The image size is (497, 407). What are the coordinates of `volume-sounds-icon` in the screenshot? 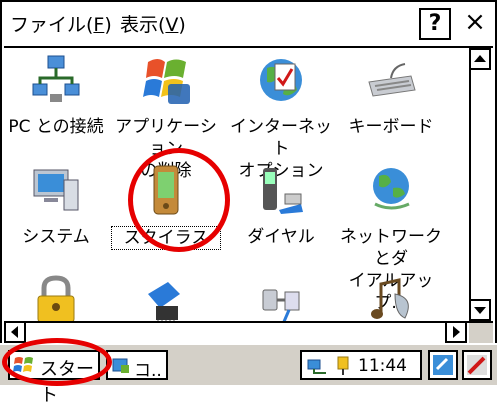 It's located at (390, 298).